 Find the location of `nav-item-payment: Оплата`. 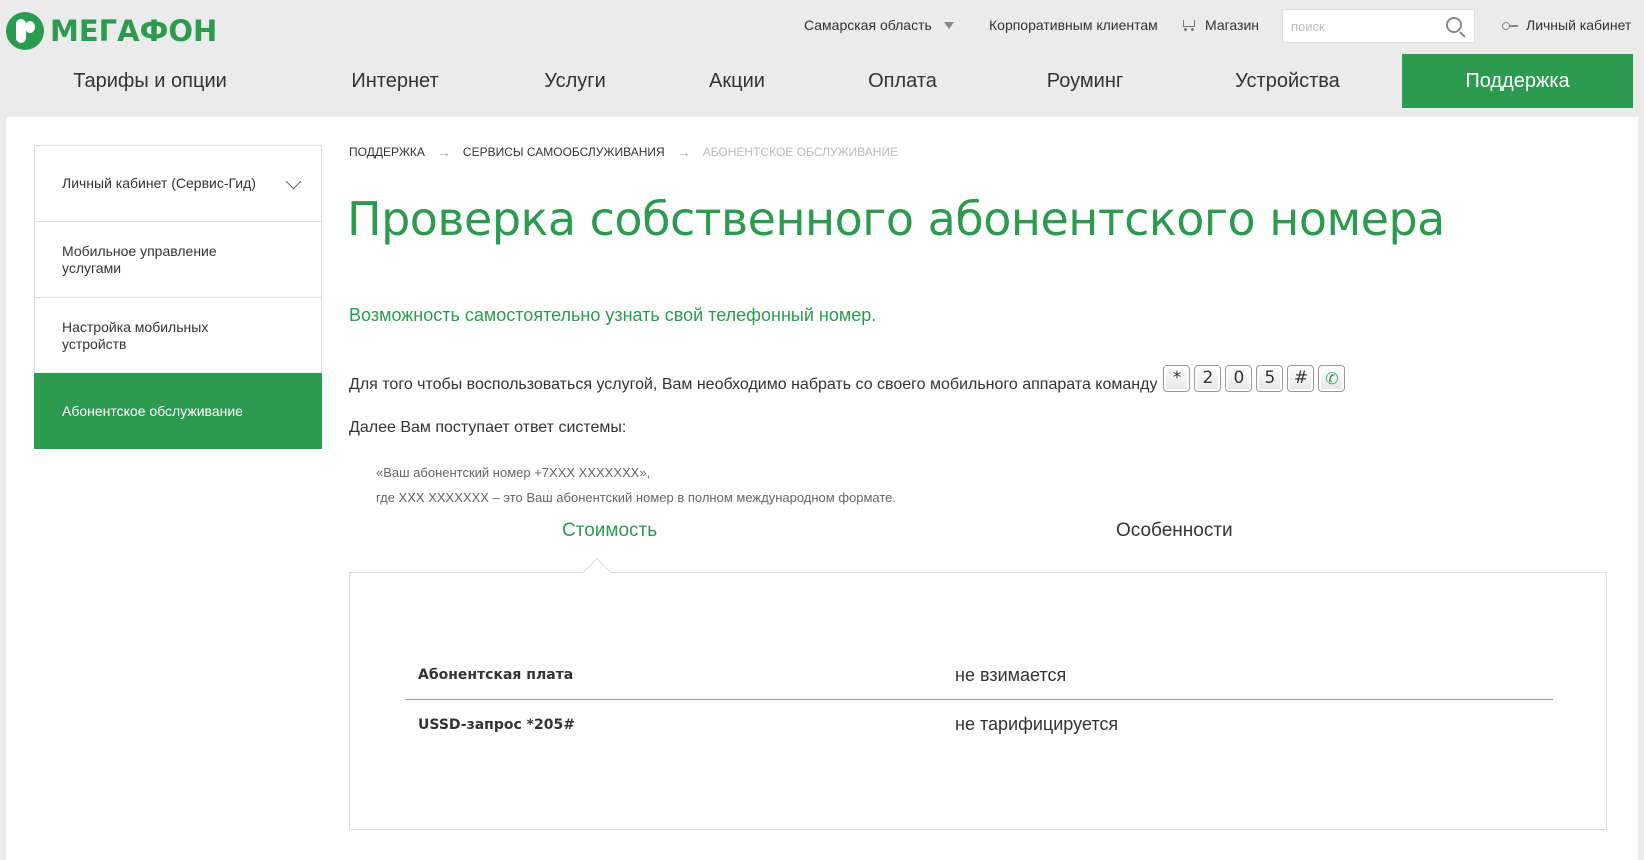

nav-item-payment: Оплата is located at coordinates (902, 81).